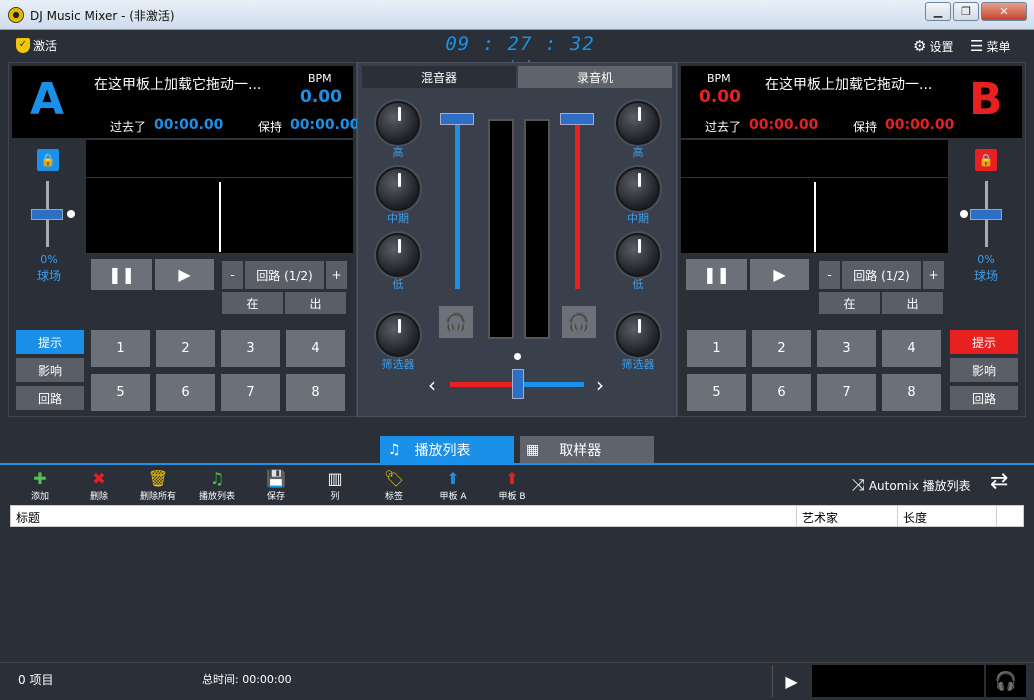 This screenshot has width=1034, height=700. Describe the element at coordinates (99, 485) in the screenshot. I see `delete-button: ✖ 删除` at that location.